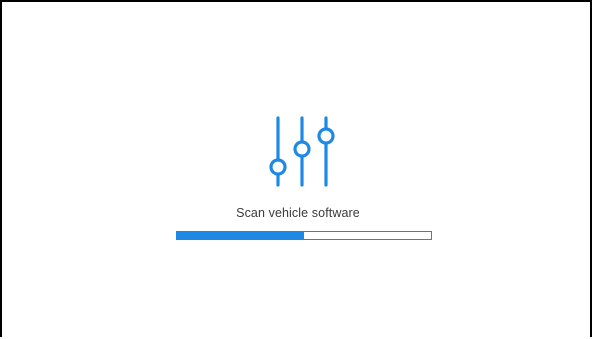  What do you see at coordinates (298, 213) in the screenshot?
I see `status-text: Scan vehicle software` at bounding box center [298, 213].